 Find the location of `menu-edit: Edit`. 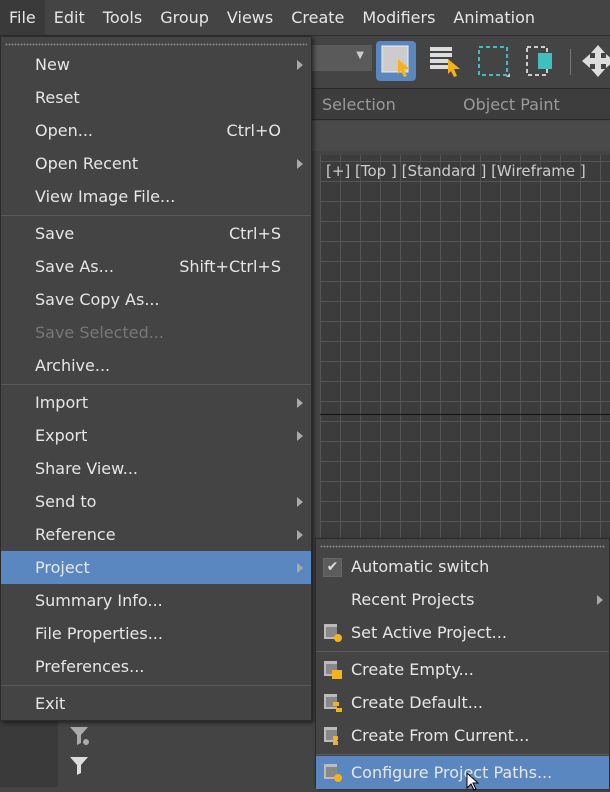

menu-edit: Edit is located at coordinates (69, 17).